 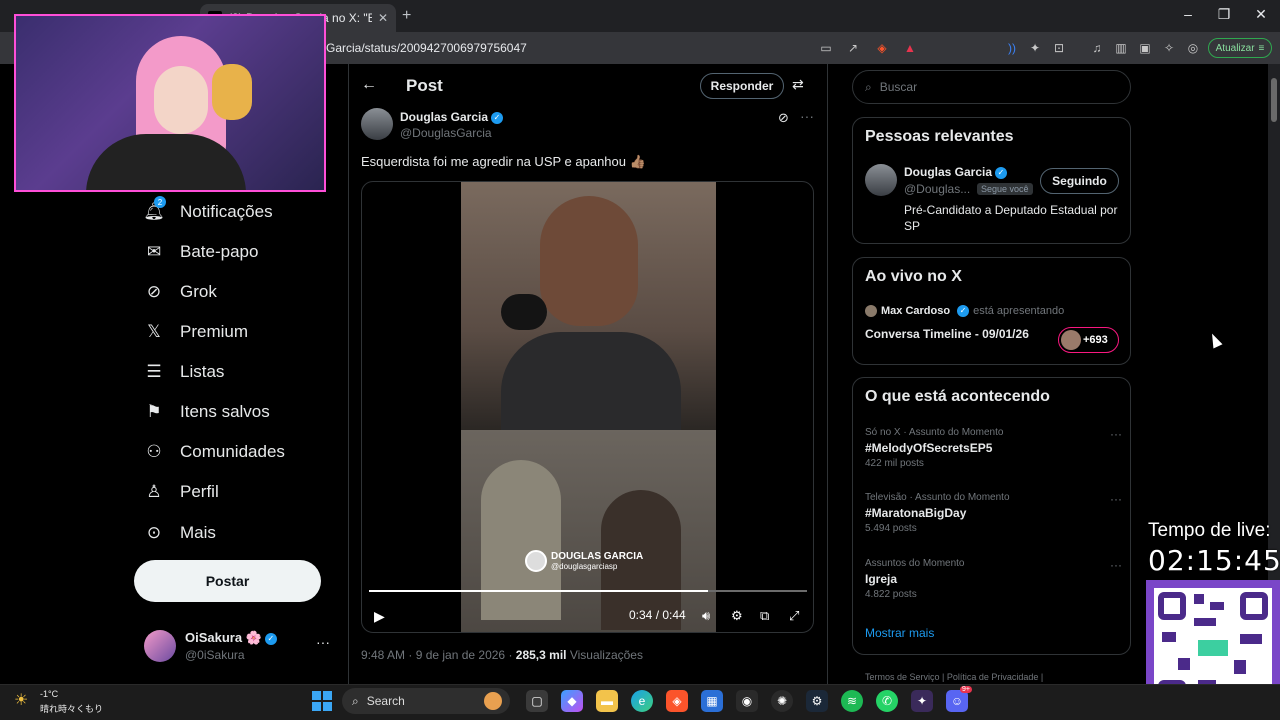 What do you see at coordinates (852, 701) in the screenshot?
I see `spotify-icon: ≋` at bounding box center [852, 701].